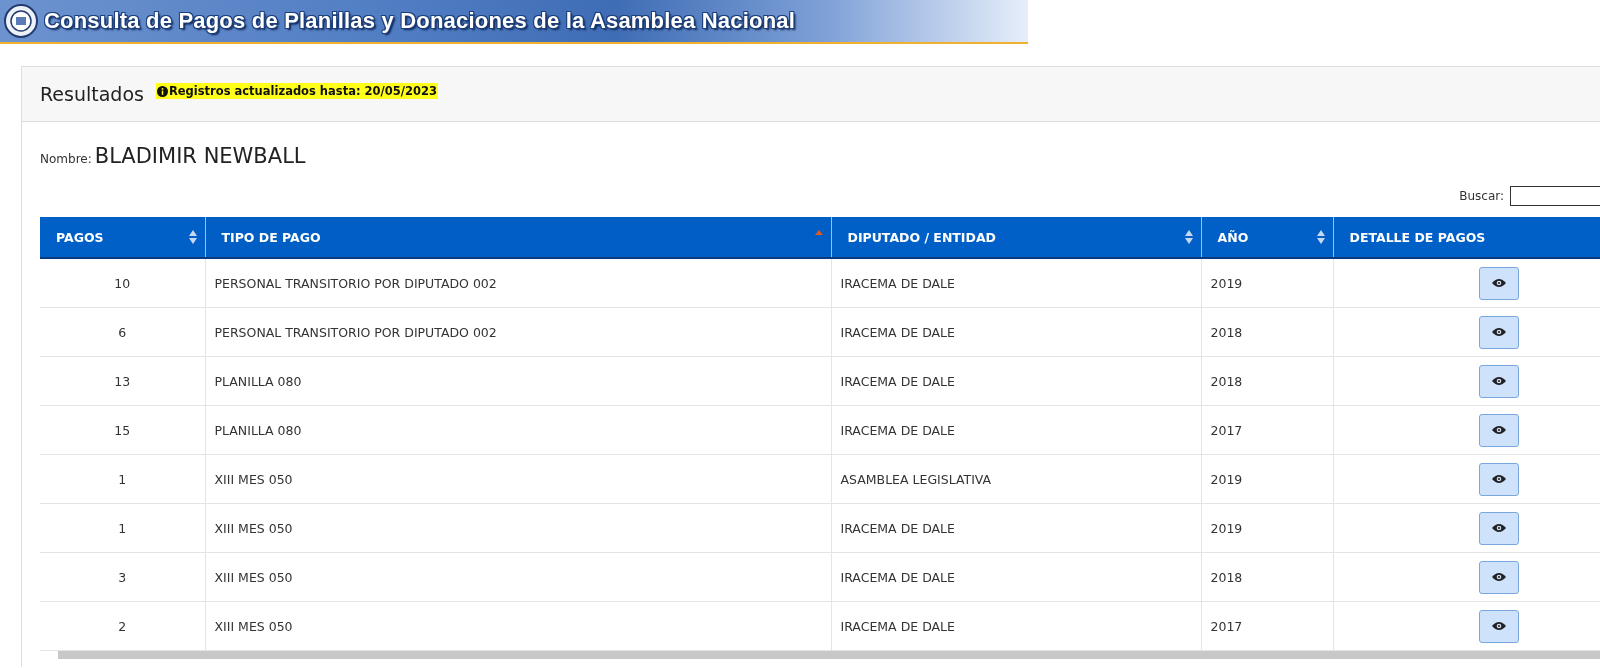 This screenshot has width=1600, height=668. I want to click on name-label: Nombre:, so click(66, 159).